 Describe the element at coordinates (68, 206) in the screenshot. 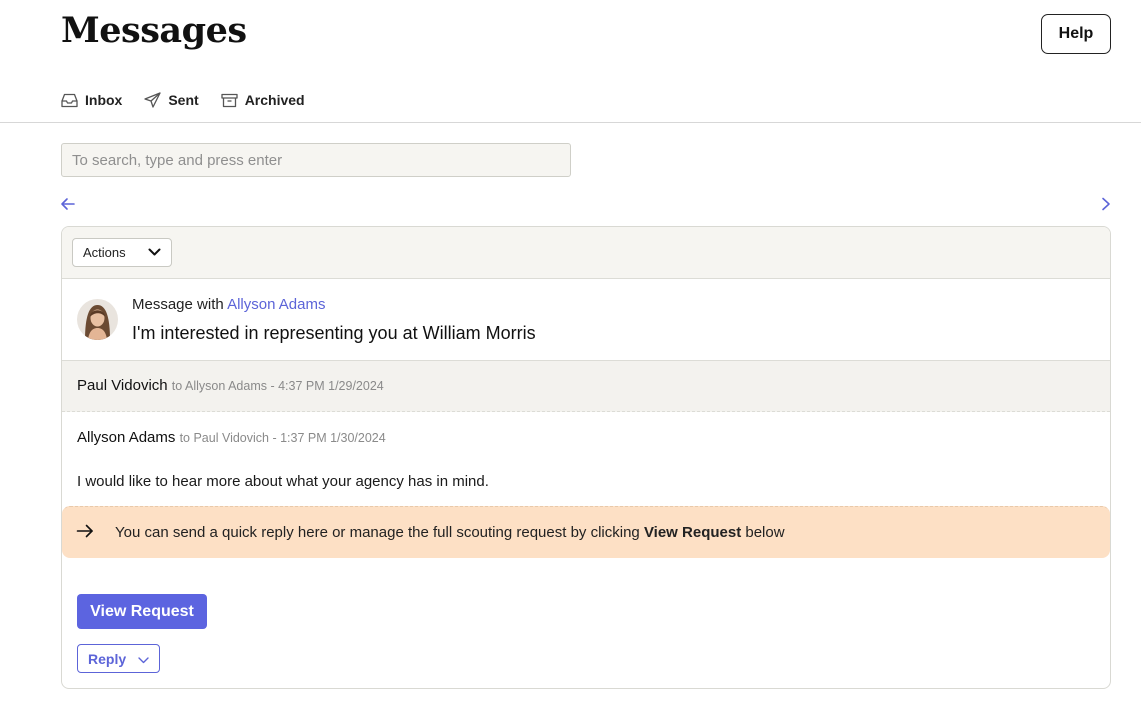

I see `back-arrow-icon` at that location.